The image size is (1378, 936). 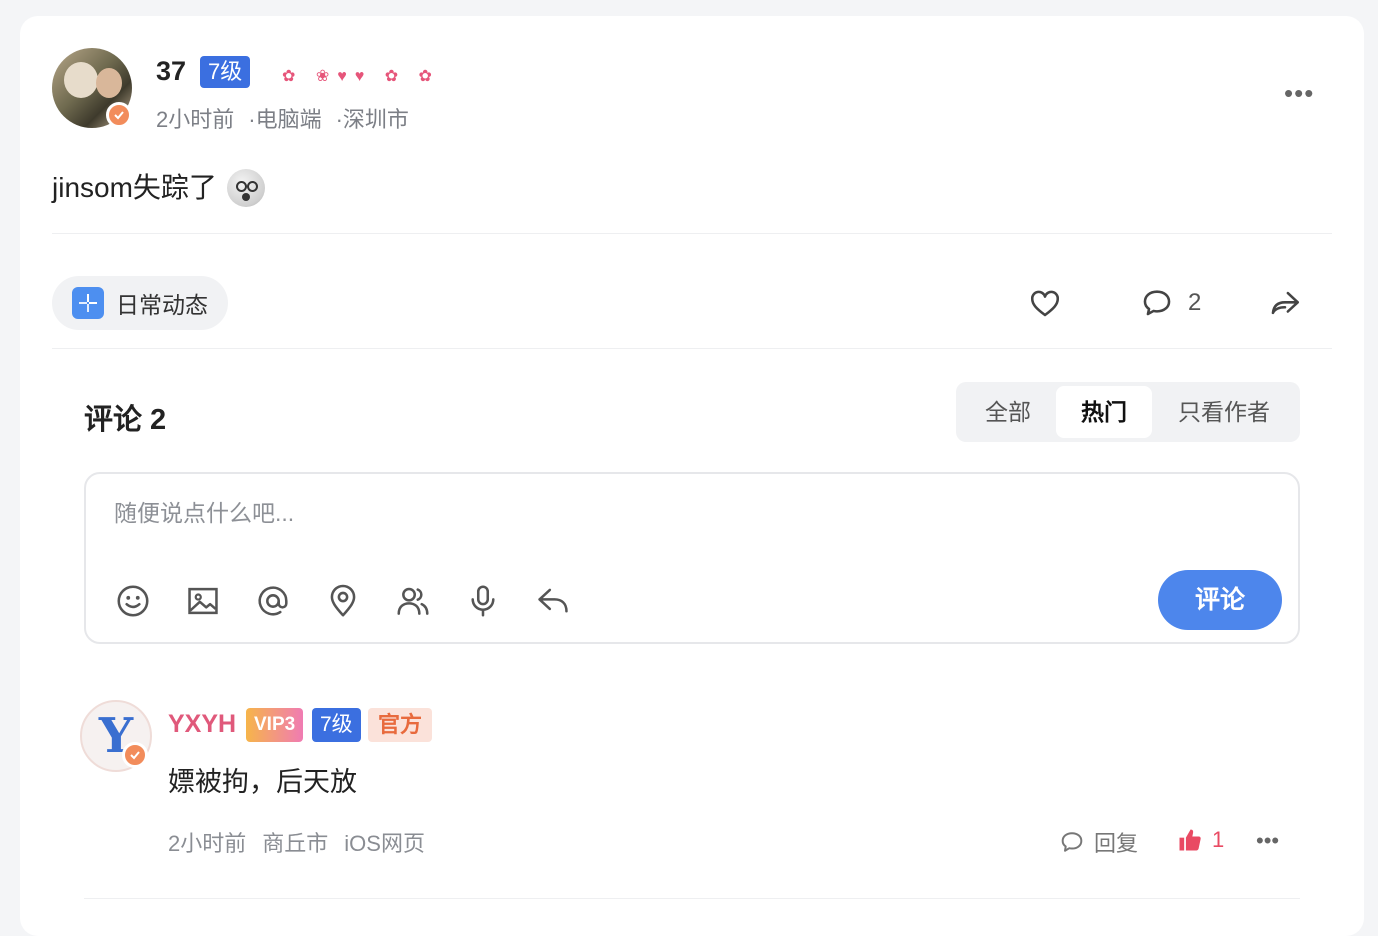 What do you see at coordinates (195, 119) in the screenshot?
I see `post-time: 2小时前` at bounding box center [195, 119].